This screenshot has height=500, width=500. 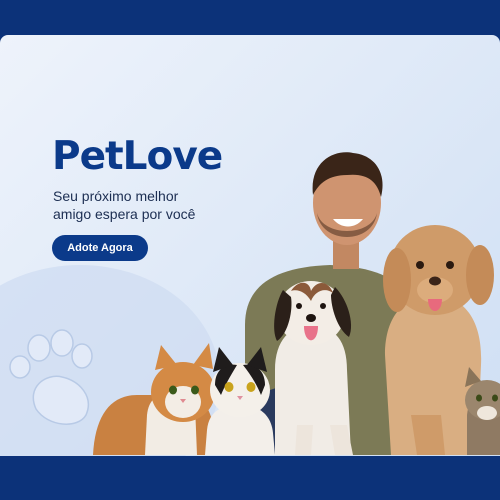 What do you see at coordinates (250, 478) in the screenshot?
I see `bottom-bar` at bounding box center [250, 478].